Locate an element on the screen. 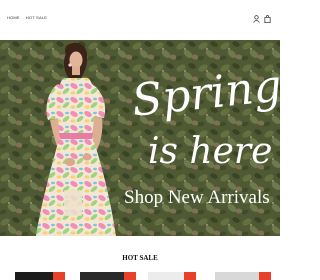 This screenshot has height=280, width=320. site-header: HOME Hot Sale is located at coordinates (140, 20).